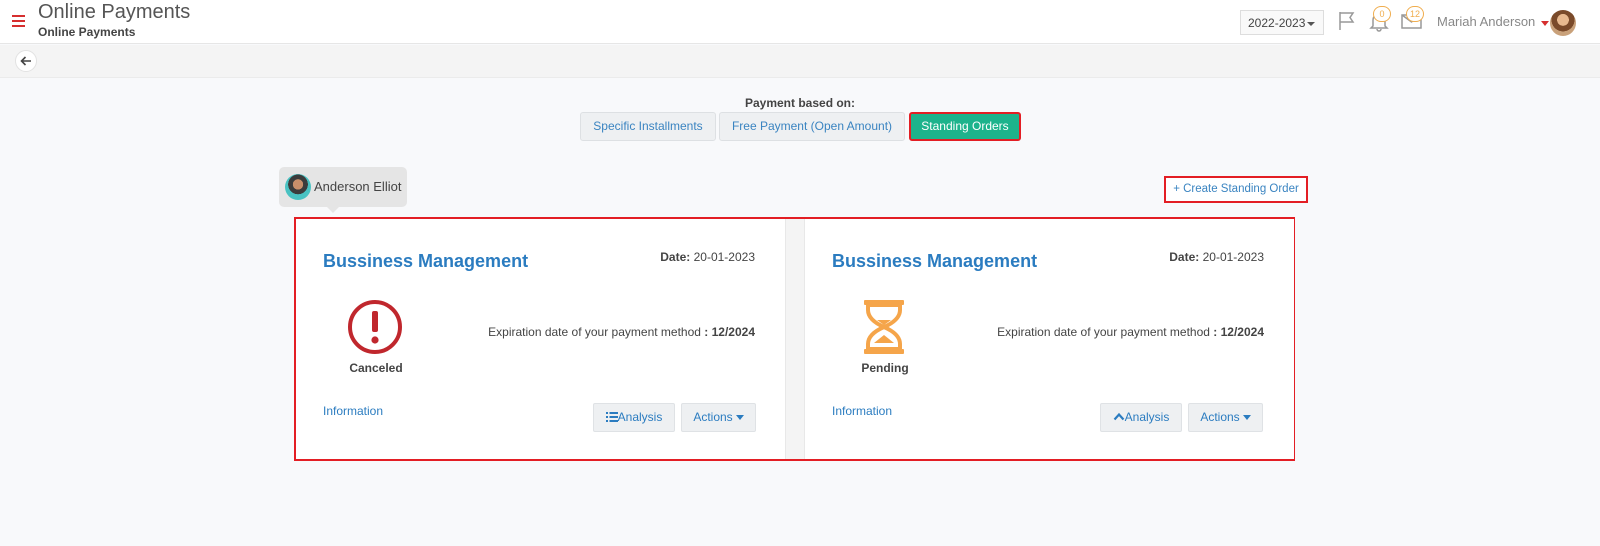 Image resolution: width=1600 pixels, height=546 pixels. What do you see at coordinates (885, 368) in the screenshot?
I see `status-label: Pending` at bounding box center [885, 368].